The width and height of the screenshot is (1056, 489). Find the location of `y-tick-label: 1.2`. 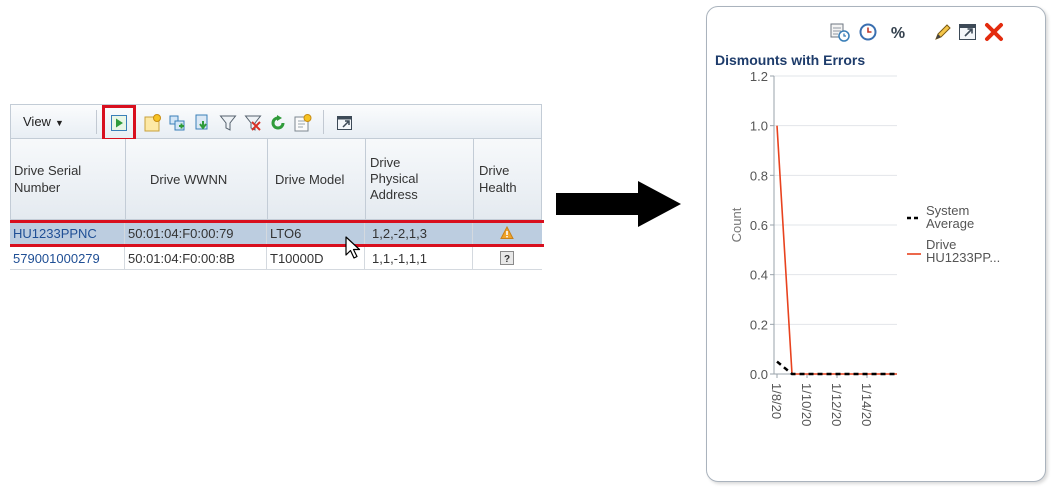

y-tick-label: 1.2 is located at coordinates (759, 76).